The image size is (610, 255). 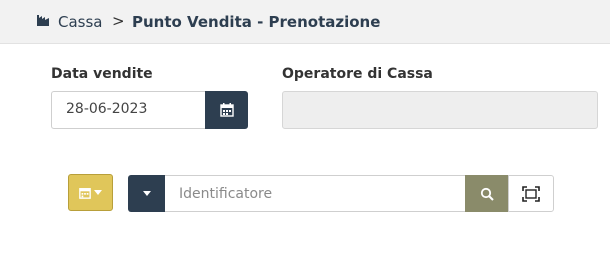 I want to click on scan-button, so click(x=531, y=193).